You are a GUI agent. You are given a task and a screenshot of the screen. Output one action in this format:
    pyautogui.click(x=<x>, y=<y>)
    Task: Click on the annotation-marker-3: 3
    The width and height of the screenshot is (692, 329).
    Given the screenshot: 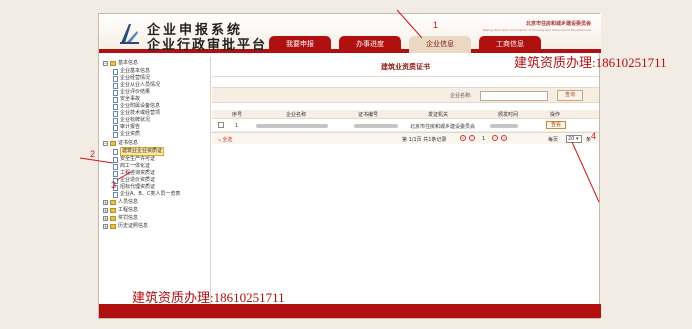 What is the action you would take?
    pyautogui.click(x=114, y=185)
    